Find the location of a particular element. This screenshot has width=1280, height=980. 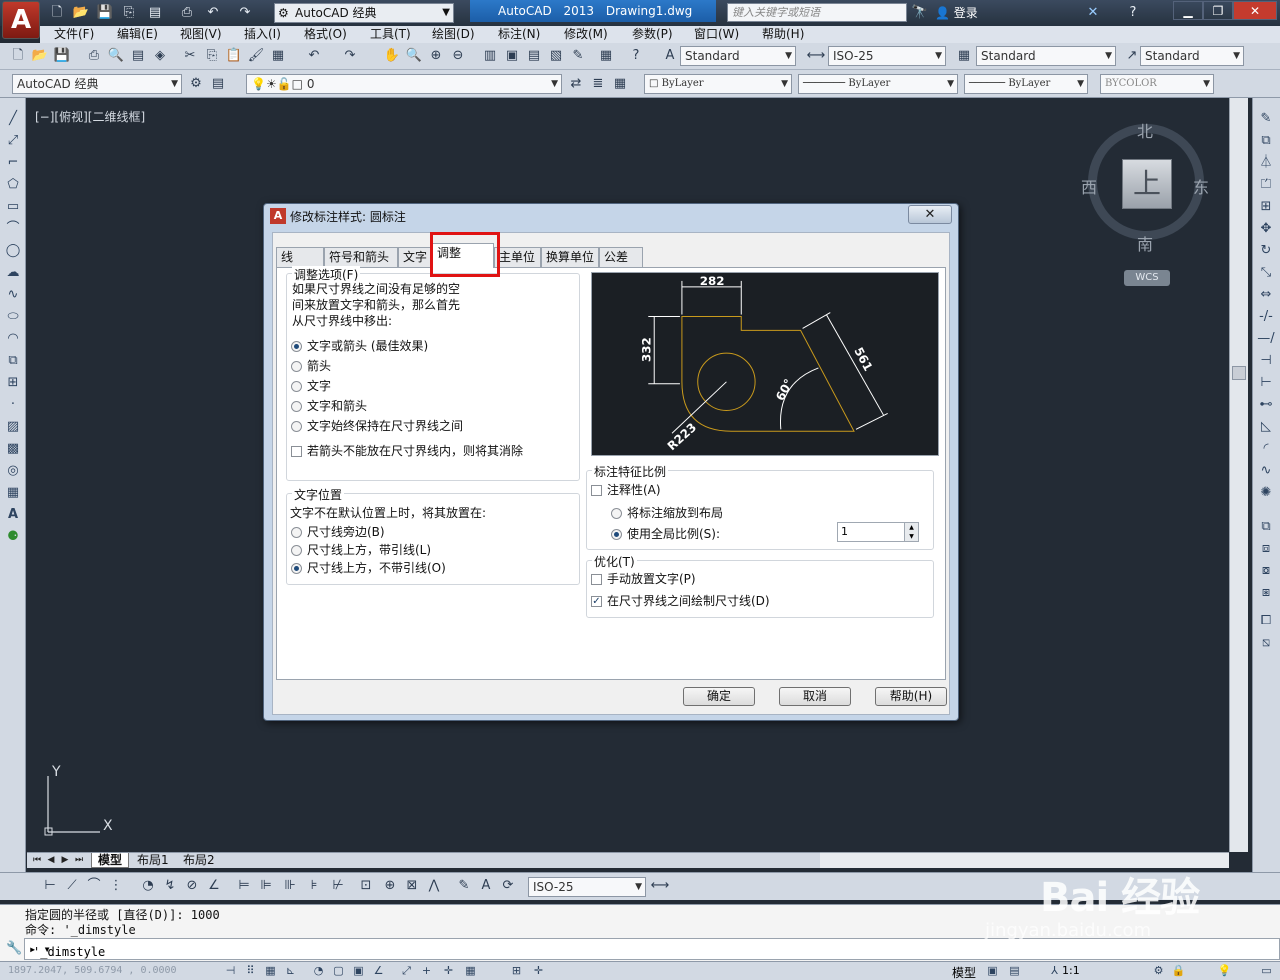

region-icon: ◎ is located at coordinates (13, 471).